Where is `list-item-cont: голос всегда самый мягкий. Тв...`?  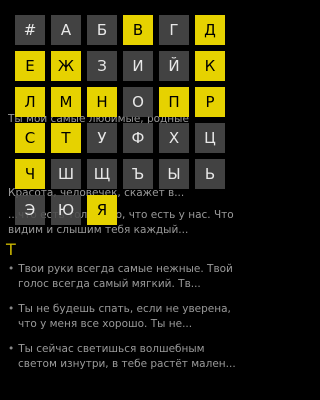 list-item-cont: голос всегда самый мягкий. Тв... is located at coordinates (109, 284).